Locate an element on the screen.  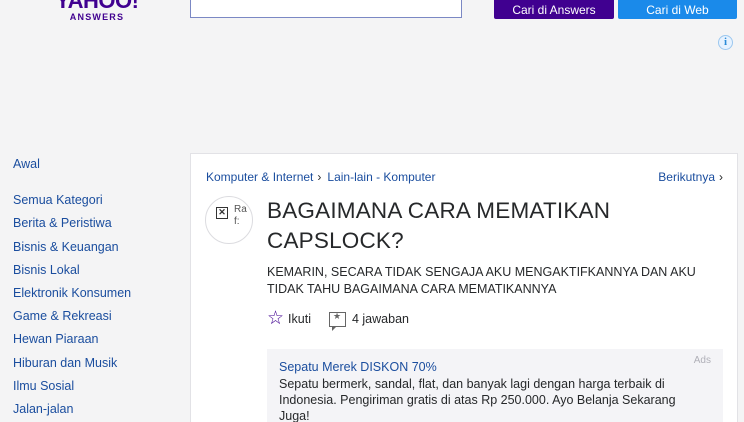
sidebar-item-game-rekreasi: Game & Rekreasi is located at coordinates (93, 316).